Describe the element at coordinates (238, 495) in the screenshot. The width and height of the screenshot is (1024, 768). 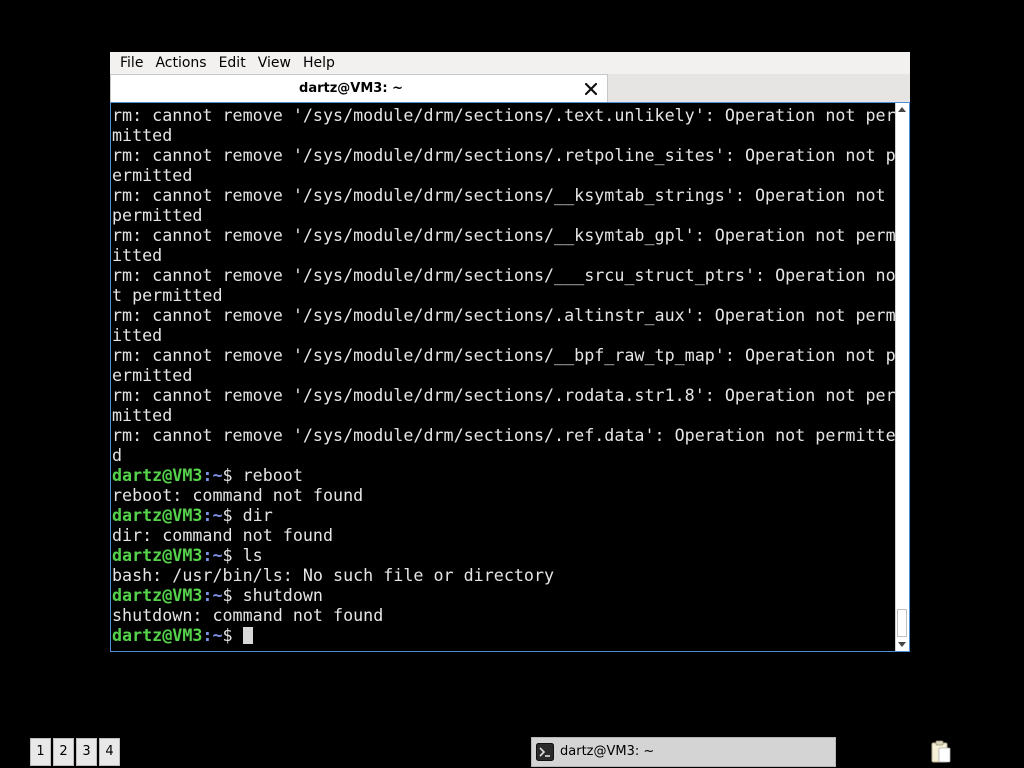
I see `terminal-output-line: reboot: command not found` at that location.